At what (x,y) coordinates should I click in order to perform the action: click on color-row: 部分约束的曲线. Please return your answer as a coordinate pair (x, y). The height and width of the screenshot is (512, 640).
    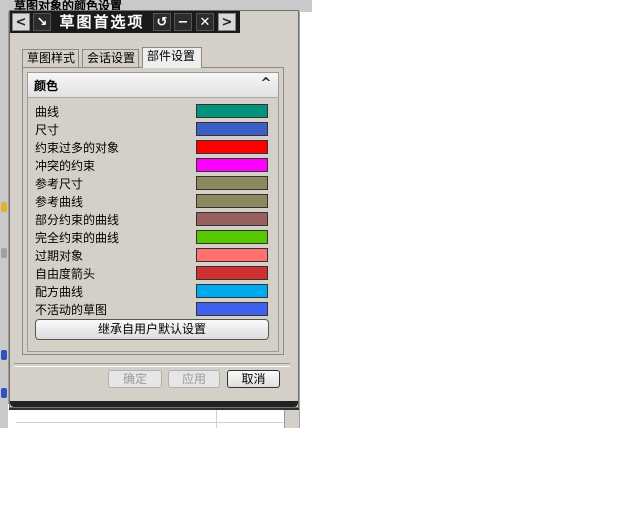
    Looking at the image, I should click on (153, 220).